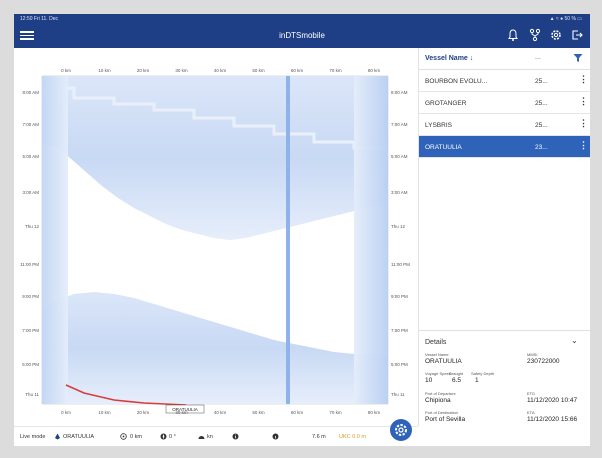 Image resolution: width=602 pixels, height=458 pixels. What do you see at coordinates (449, 58) in the screenshot?
I see `sort-by-name-button: Vessel Name ↓` at bounding box center [449, 58].